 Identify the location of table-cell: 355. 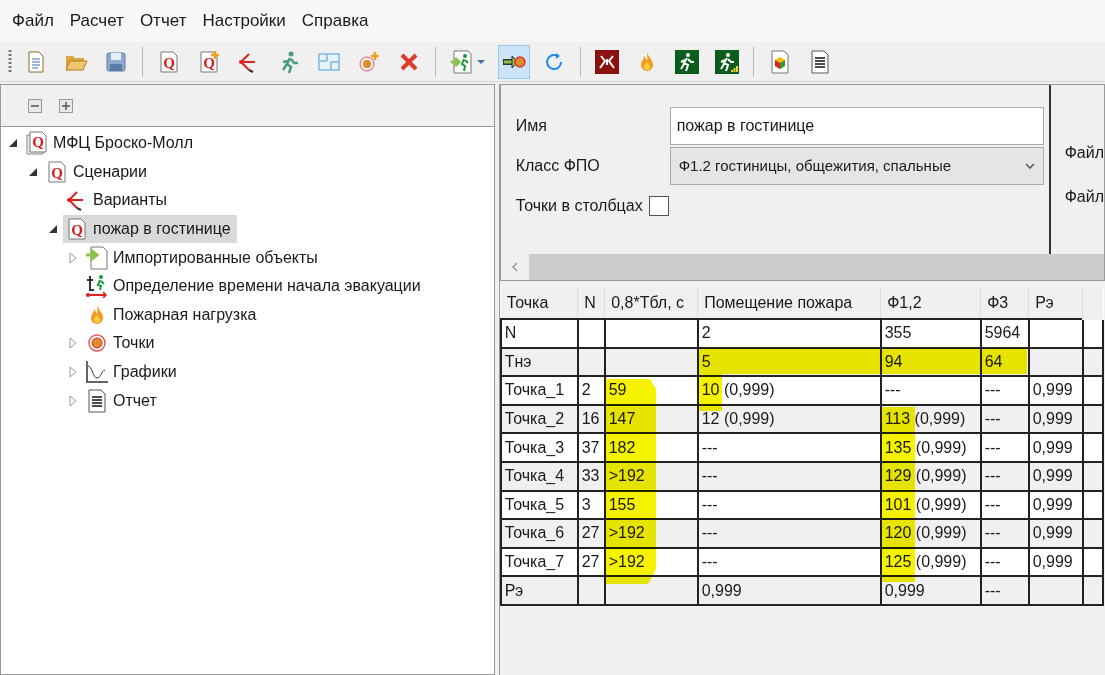
(898, 333).